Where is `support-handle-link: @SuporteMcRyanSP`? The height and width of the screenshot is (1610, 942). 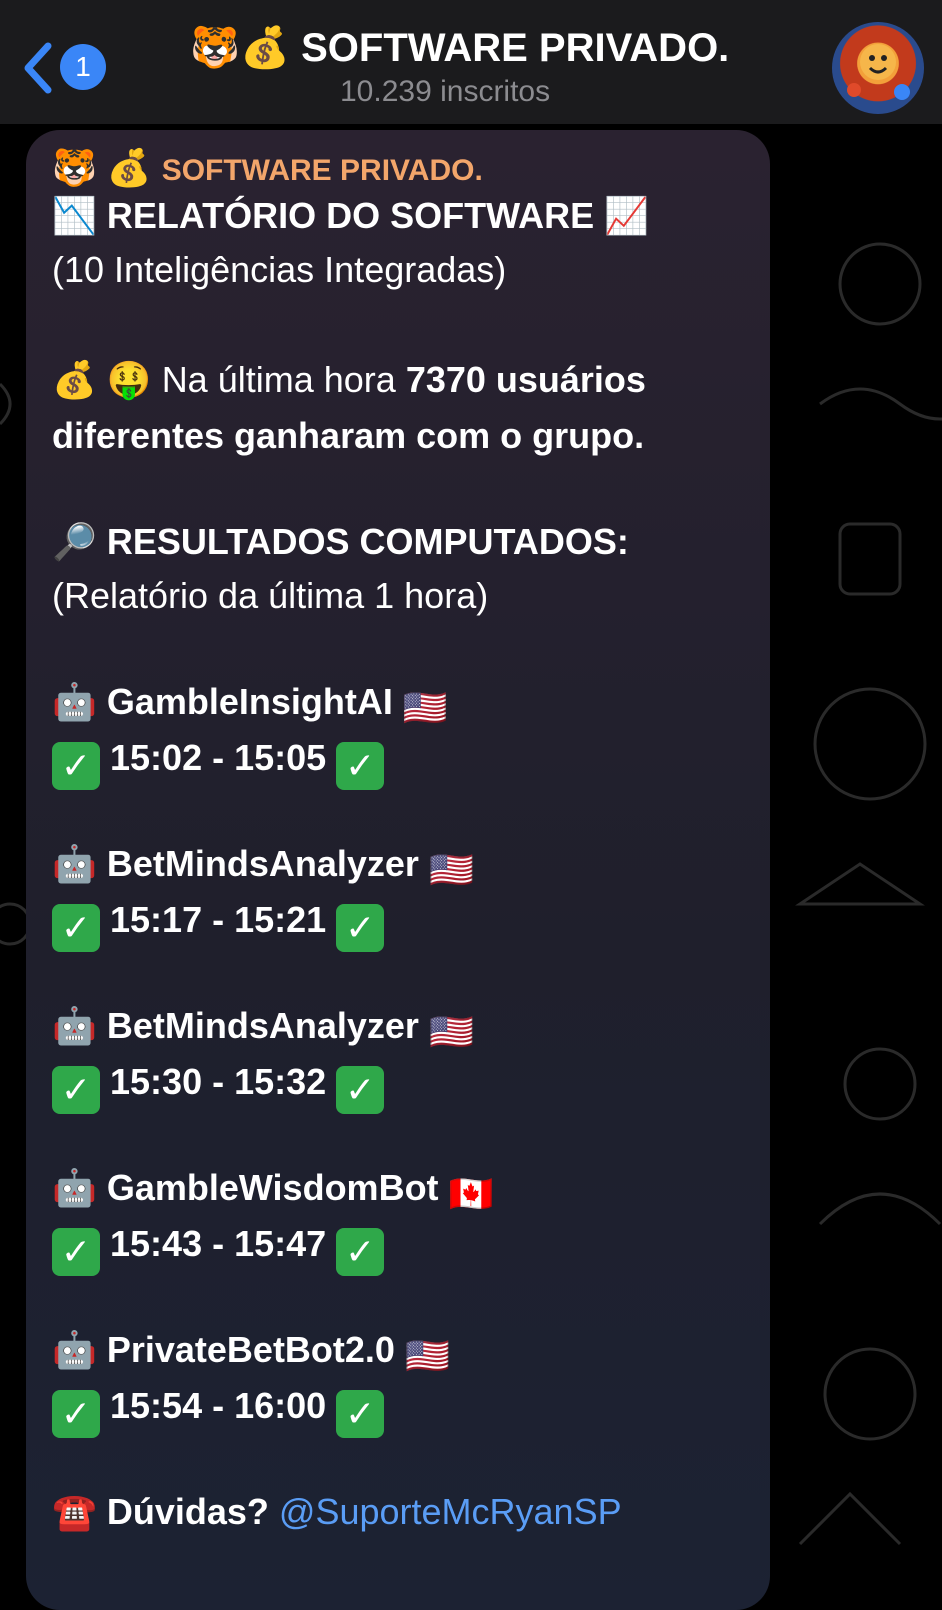 support-handle-link: @SuporteMcRyanSP is located at coordinates (450, 1511).